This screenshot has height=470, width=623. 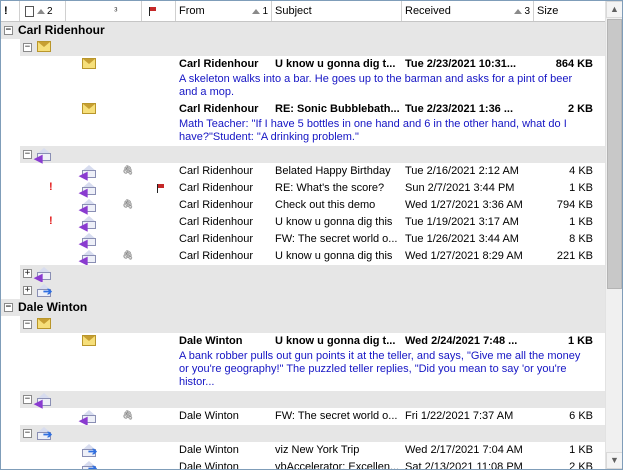 What do you see at coordinates (580, 341) in the screenshot?
I see `message-size: 1 KB` at bounding box center [580, 341].